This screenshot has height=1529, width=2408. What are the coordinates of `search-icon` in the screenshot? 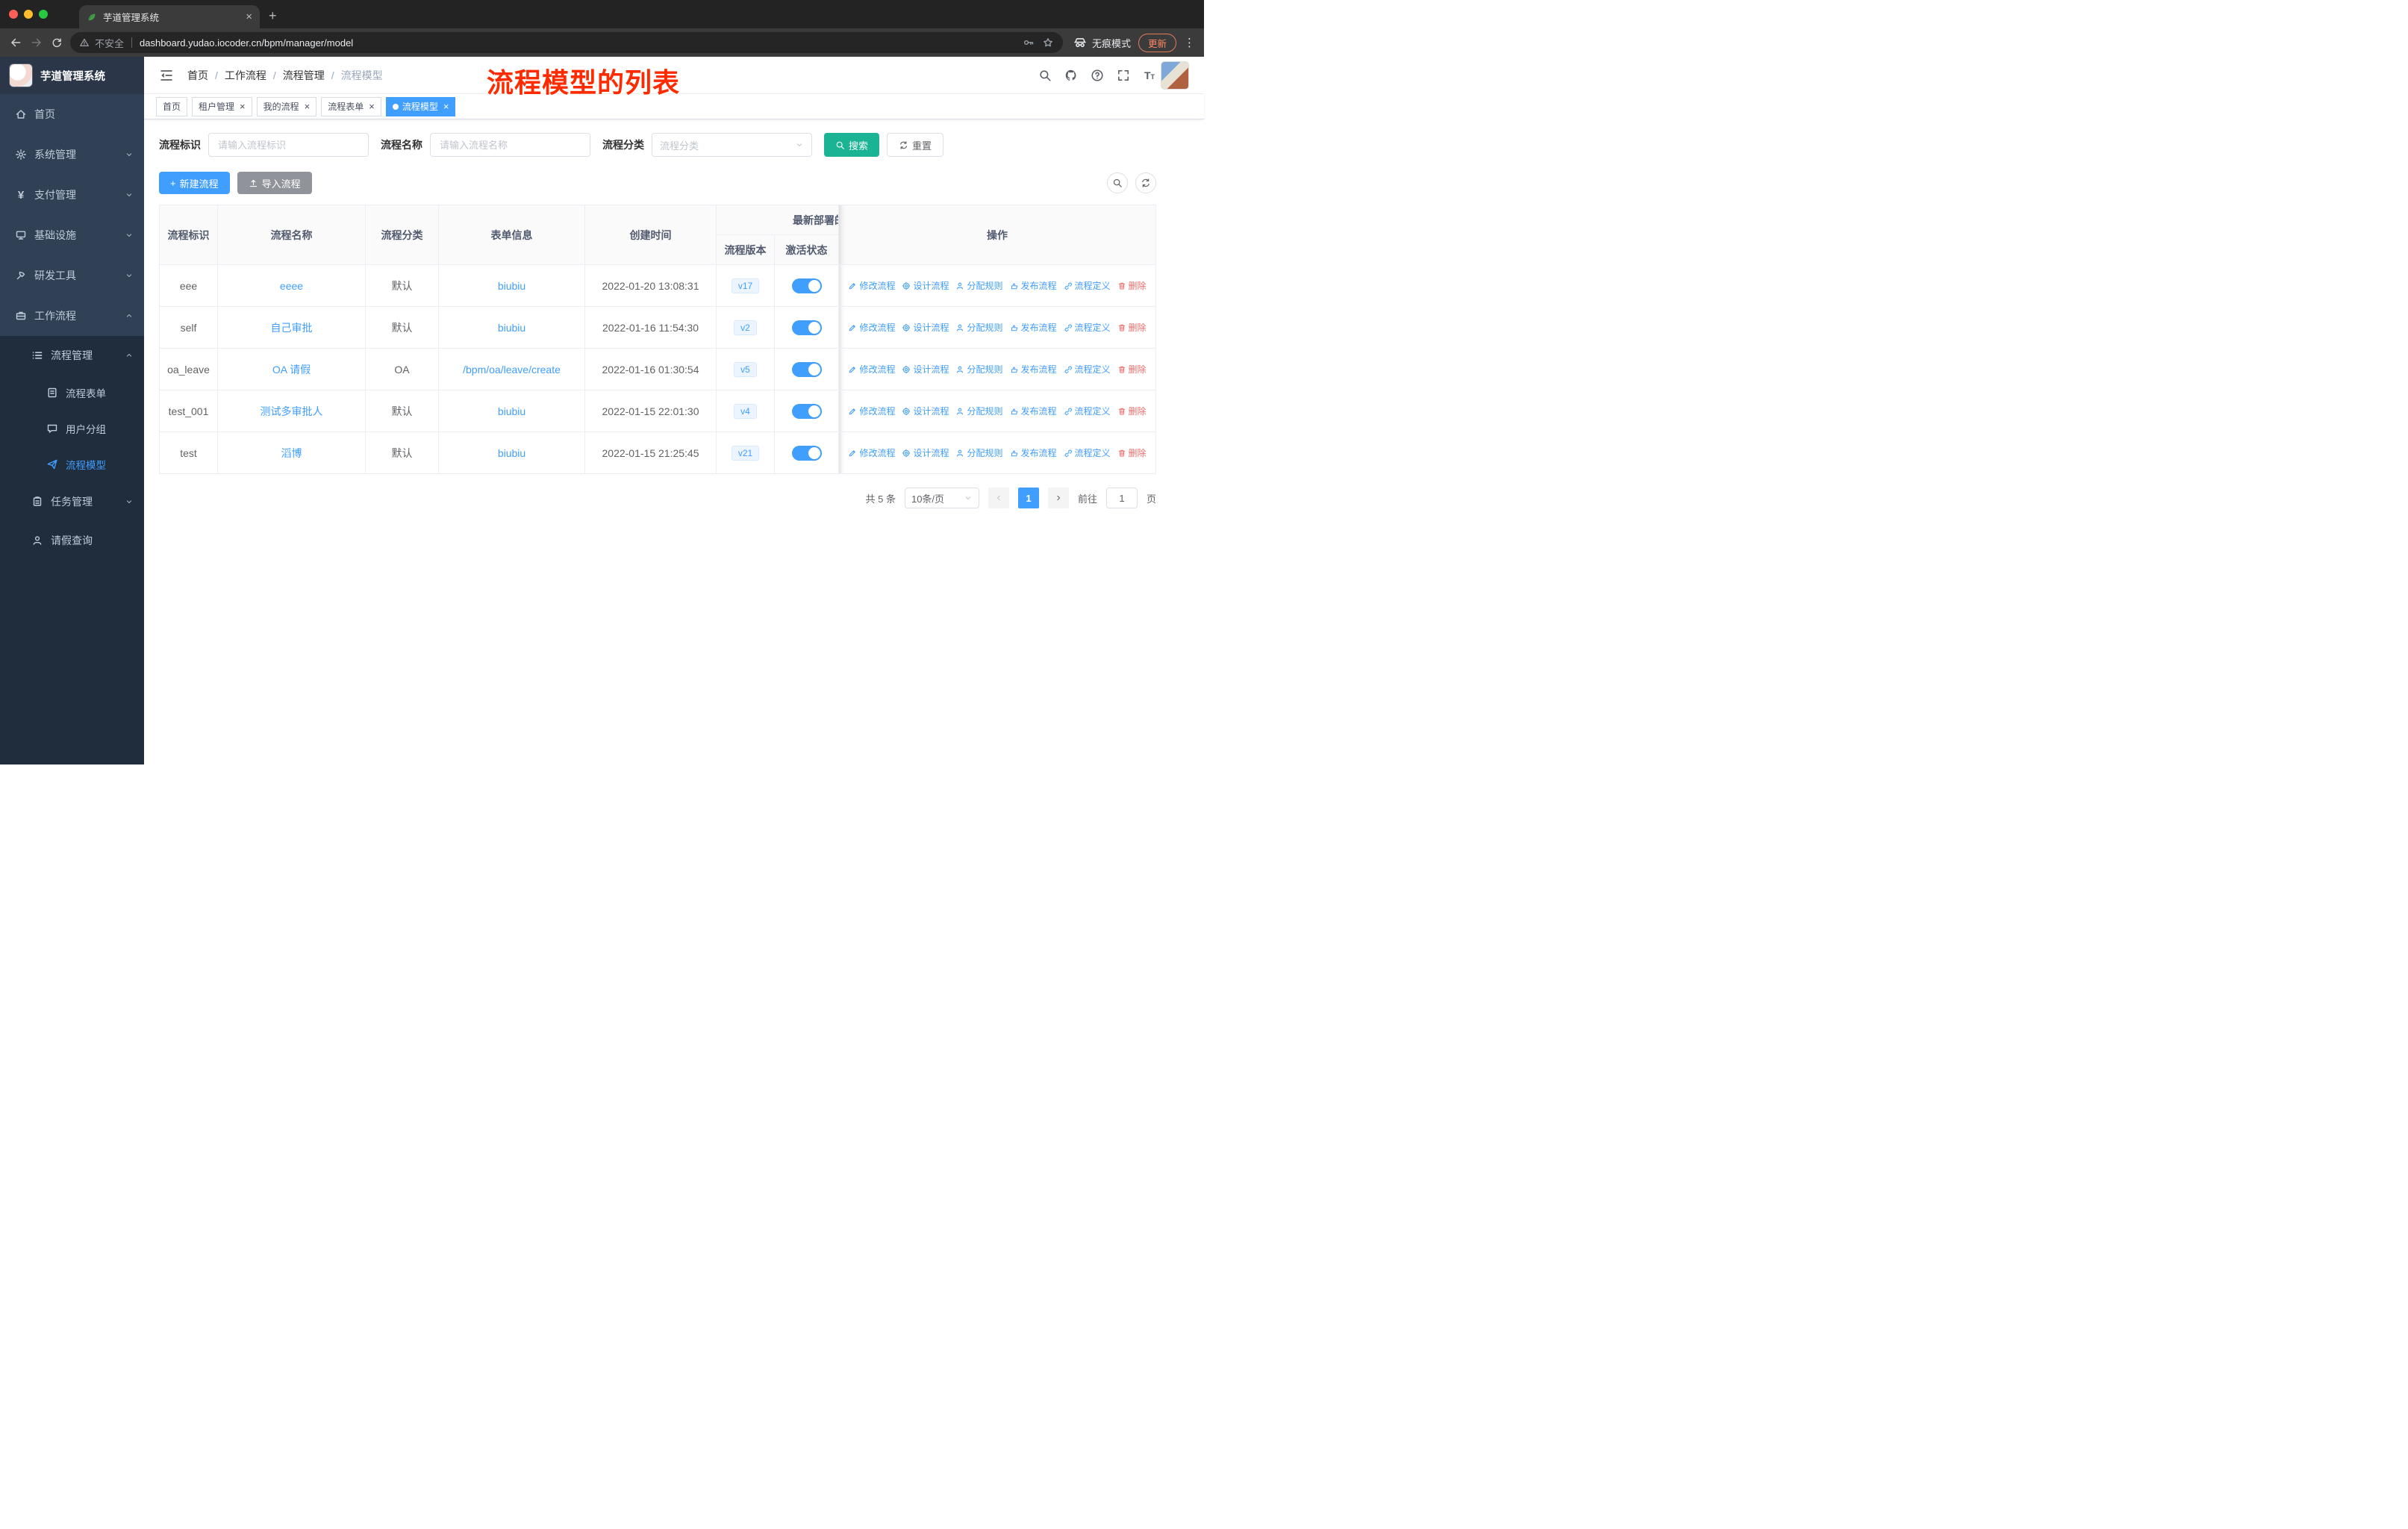 It's located at (1045, 76).